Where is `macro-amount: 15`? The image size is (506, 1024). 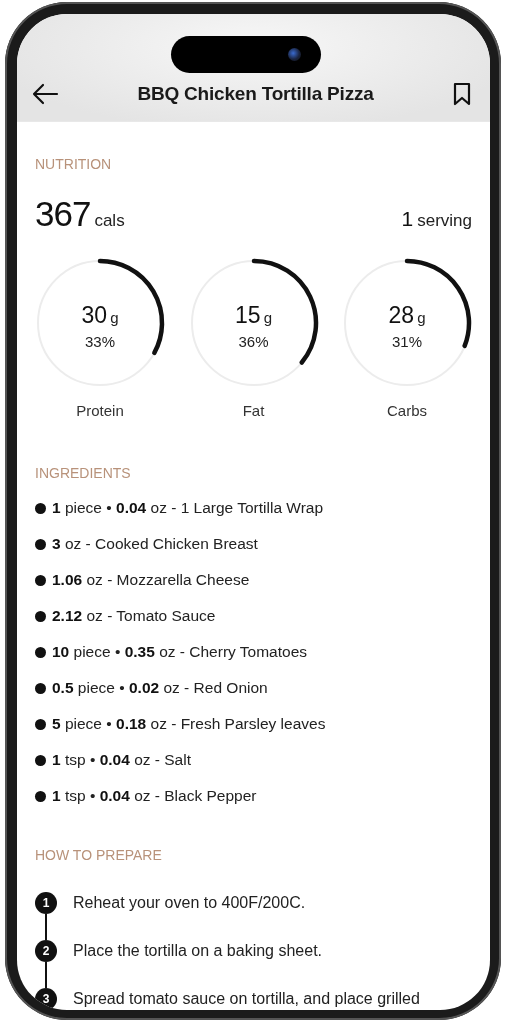 macro-amount: 15 is located at coordinates (248, 315).